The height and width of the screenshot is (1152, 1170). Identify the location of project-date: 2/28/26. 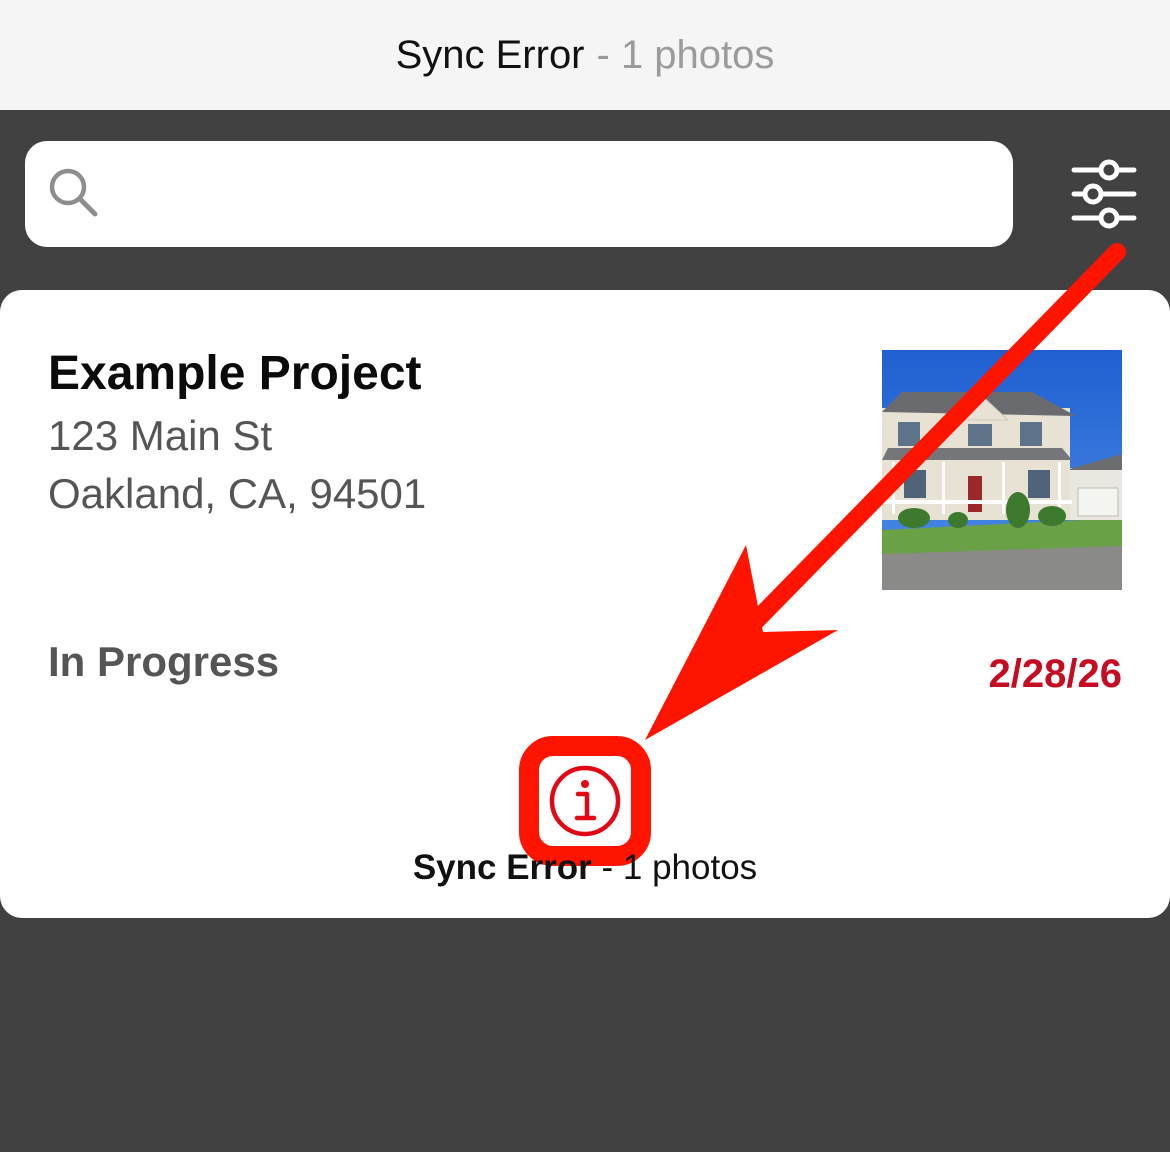
(1055, 674).